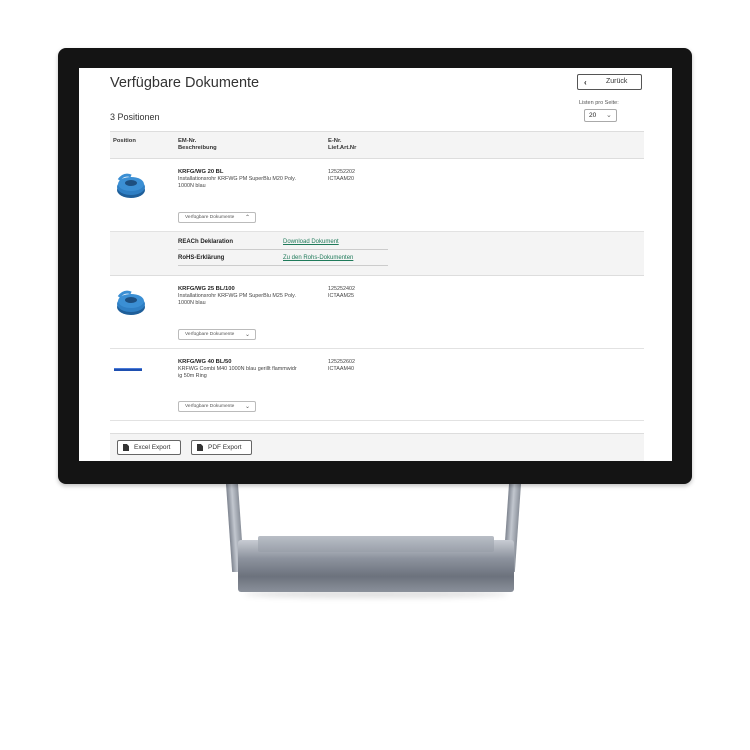  I want to click on available-documents-button: Verfügbare Dokumente ⌃, so click(217, 217).